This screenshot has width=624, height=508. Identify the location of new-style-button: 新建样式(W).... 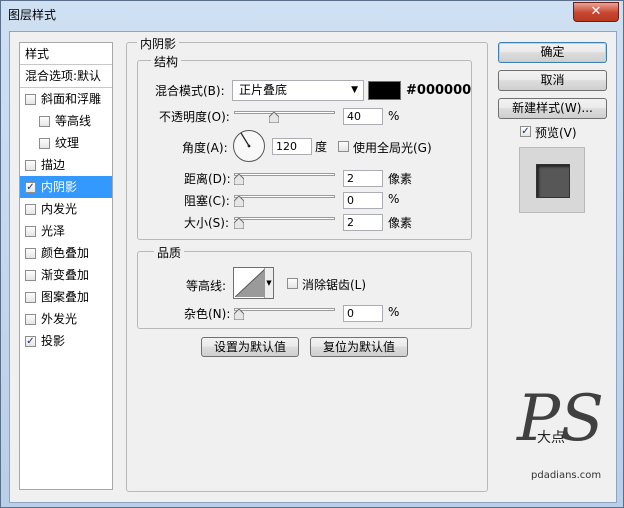
(552, 108).